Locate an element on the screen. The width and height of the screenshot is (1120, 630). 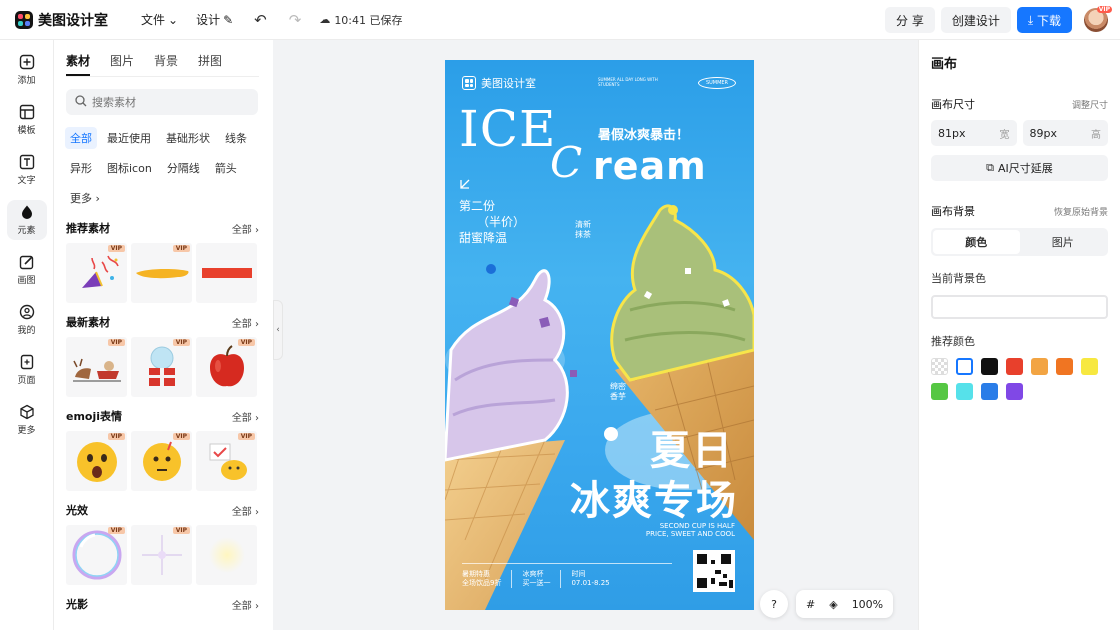
swatch-green is located at coordinates (939, 391).